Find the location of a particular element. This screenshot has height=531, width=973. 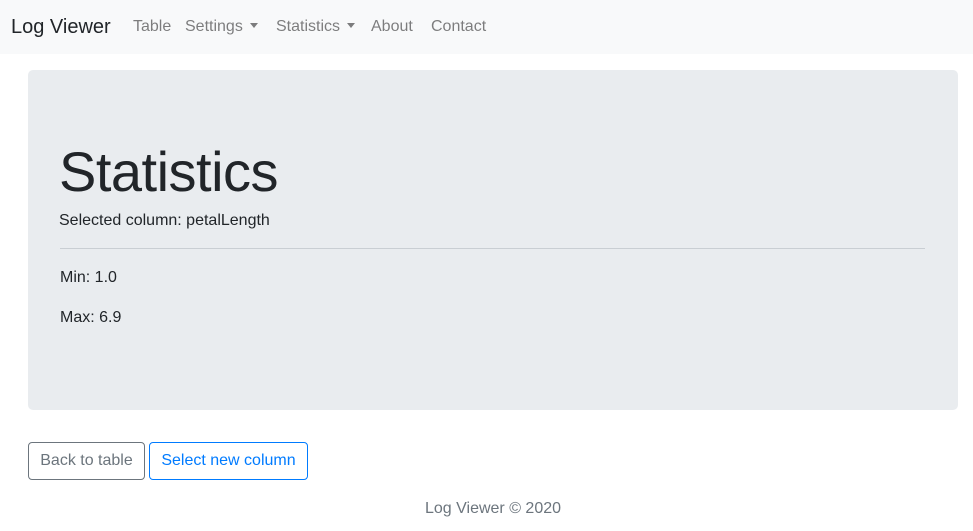

nav-item-label: Table is located at coordinates (152, 26).